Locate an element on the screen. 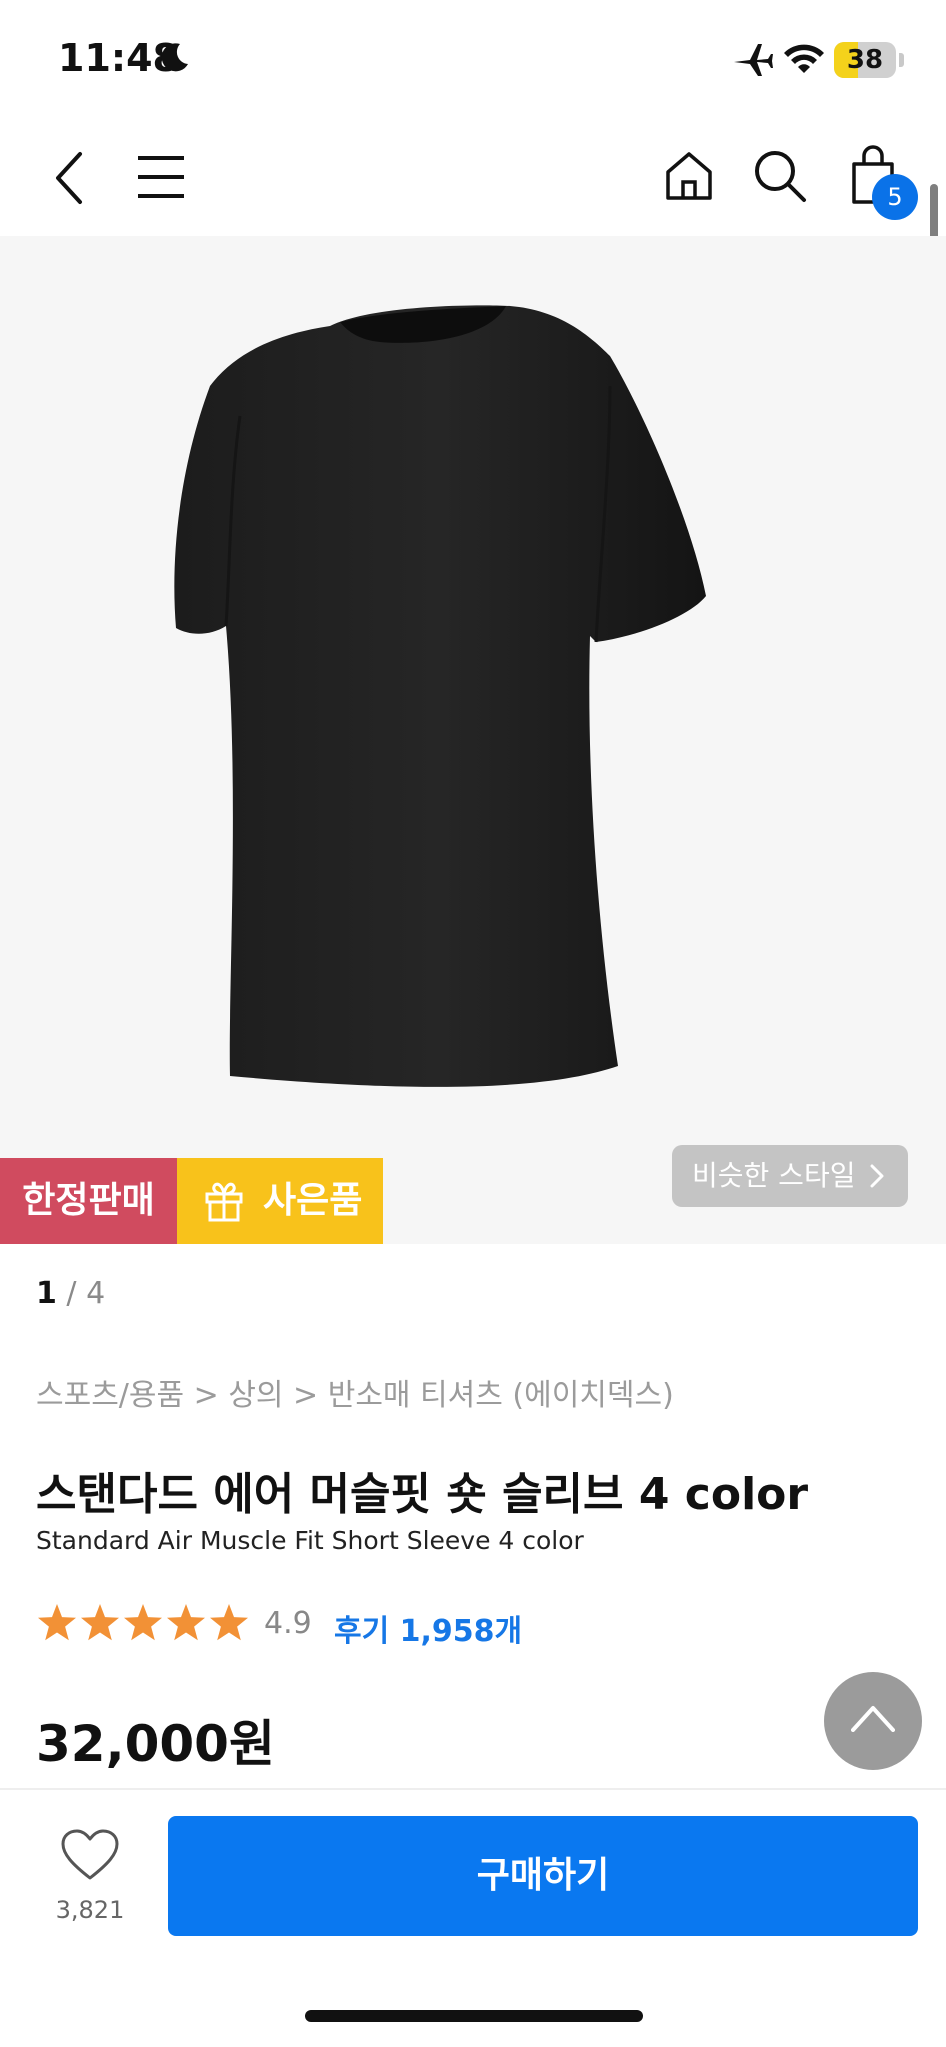 The height and width of the screenshot is (2047, 946). home-indicator is located at coordinates (474, 2016).